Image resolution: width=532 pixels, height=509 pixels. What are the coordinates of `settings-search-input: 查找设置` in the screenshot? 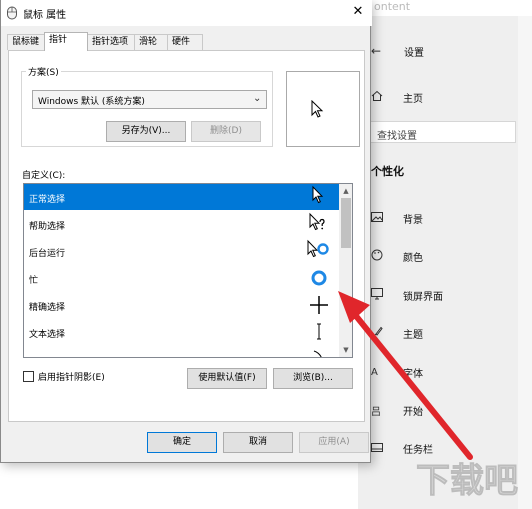 It's located at (443, 132).